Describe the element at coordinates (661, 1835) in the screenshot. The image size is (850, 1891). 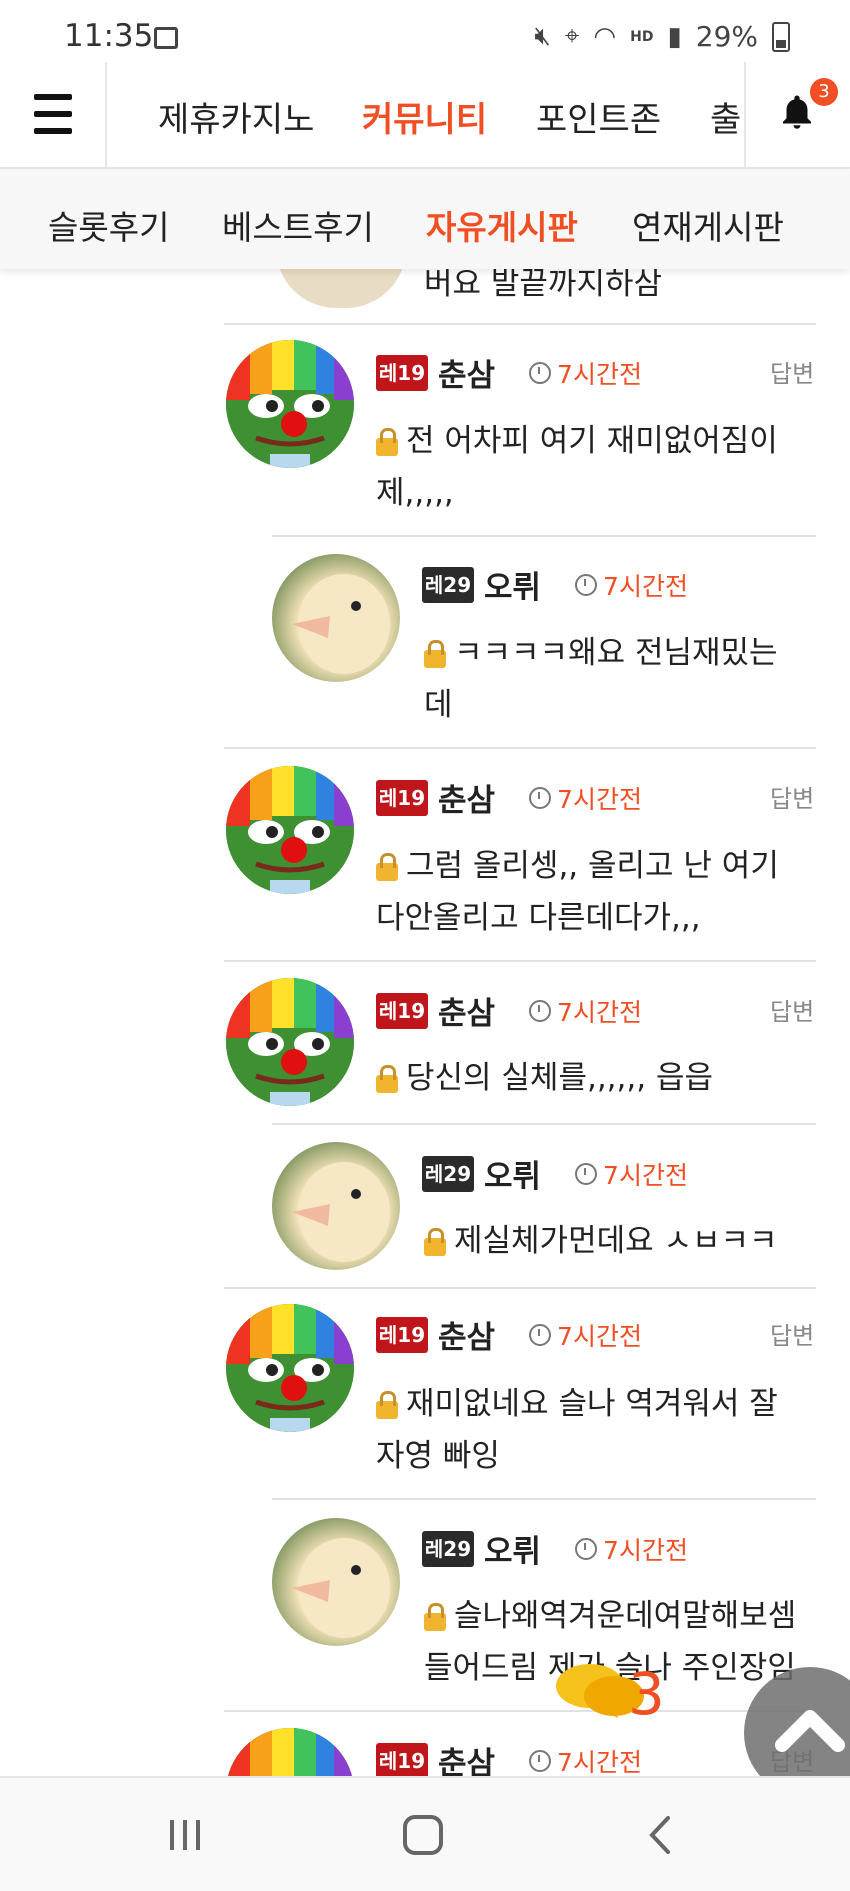
I see `back-icon` at that location.